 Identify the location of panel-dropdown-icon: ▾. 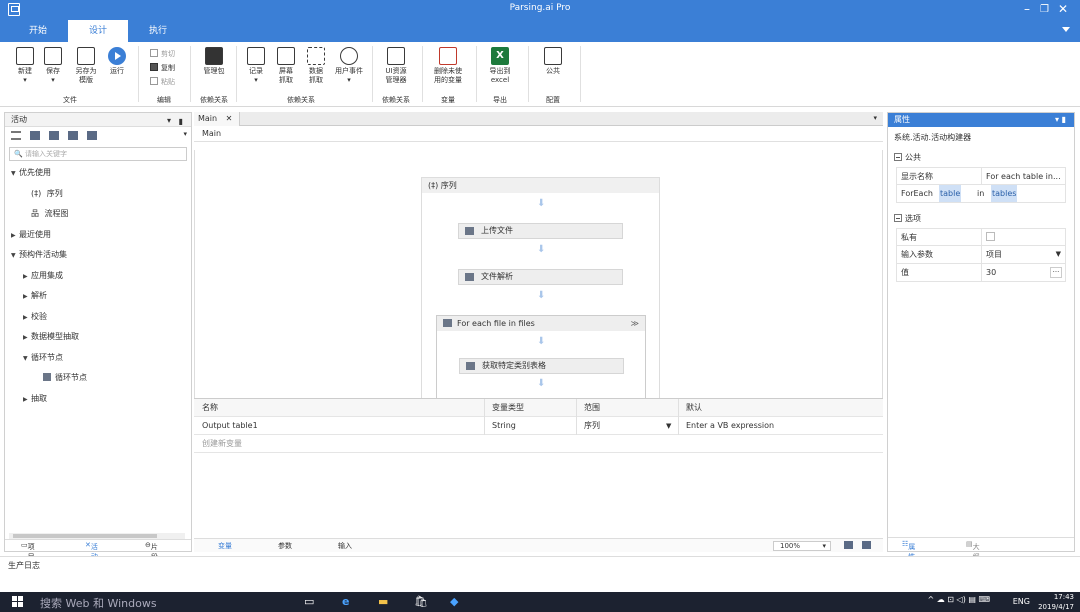
(169, 121).